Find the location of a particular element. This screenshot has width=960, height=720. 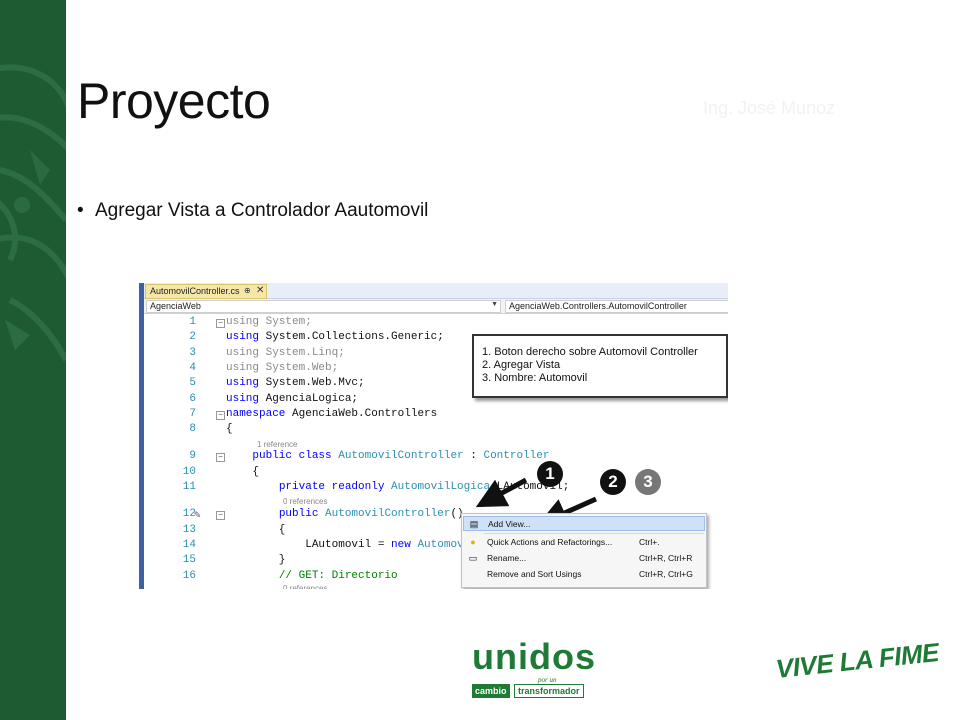

slide-title: Proyecto is located at coordinates (174, 101).